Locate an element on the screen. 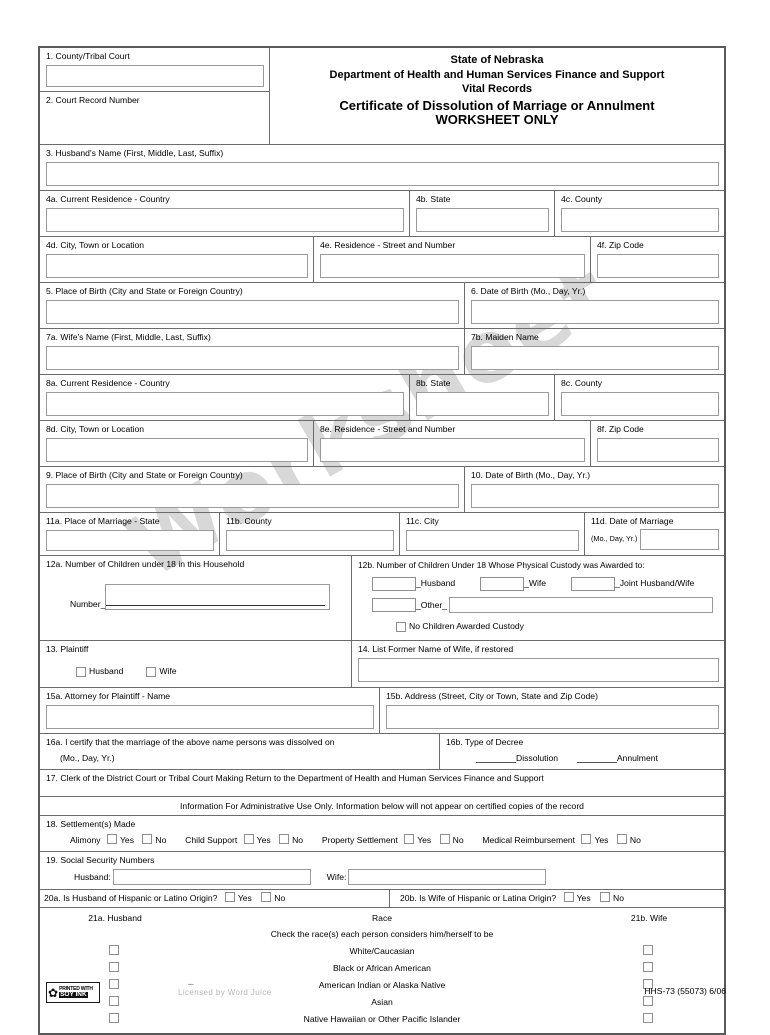 This screenshot has height=1035, width=770. child-support-yes-checkbox is located at coordinates (248, 839).